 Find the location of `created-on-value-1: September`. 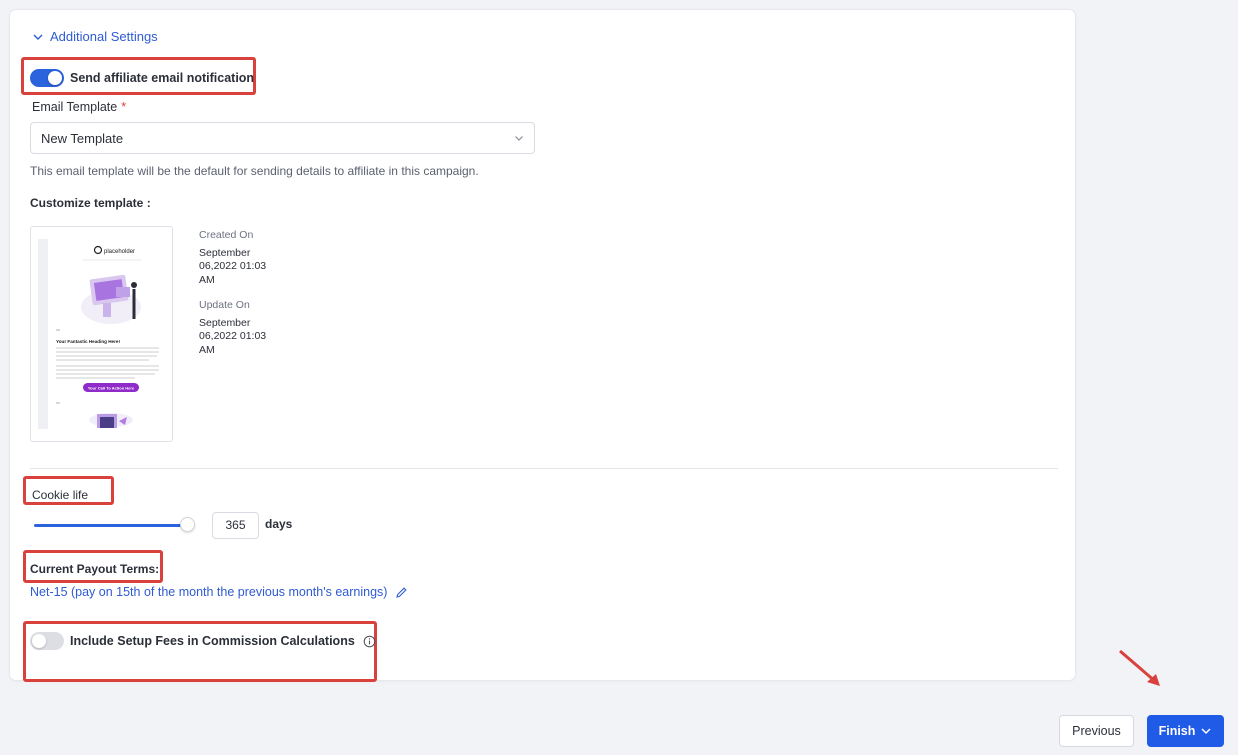

created-on-value-1: September is located at coordinates (225, 252).